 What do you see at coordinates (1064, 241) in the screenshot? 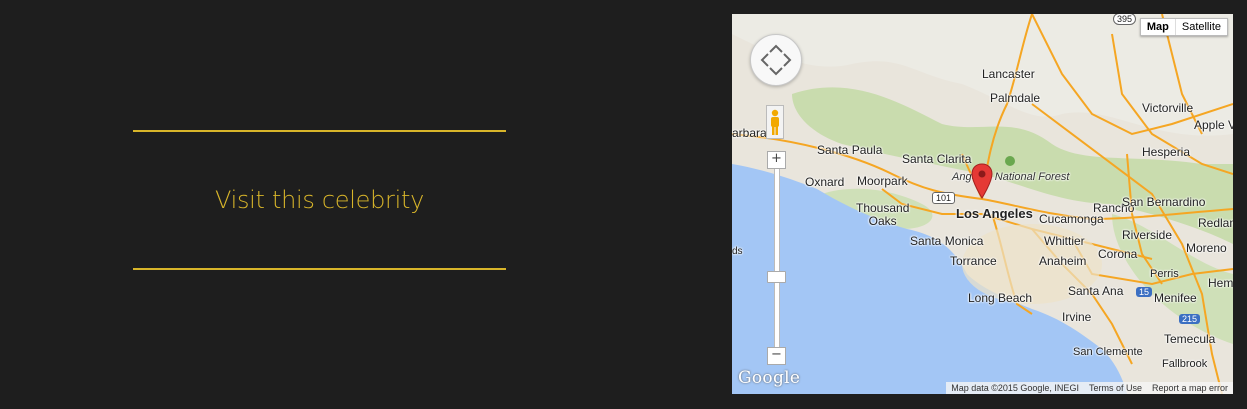
I see `place-whittier: Whittier` at bounding box center [1064, 241].